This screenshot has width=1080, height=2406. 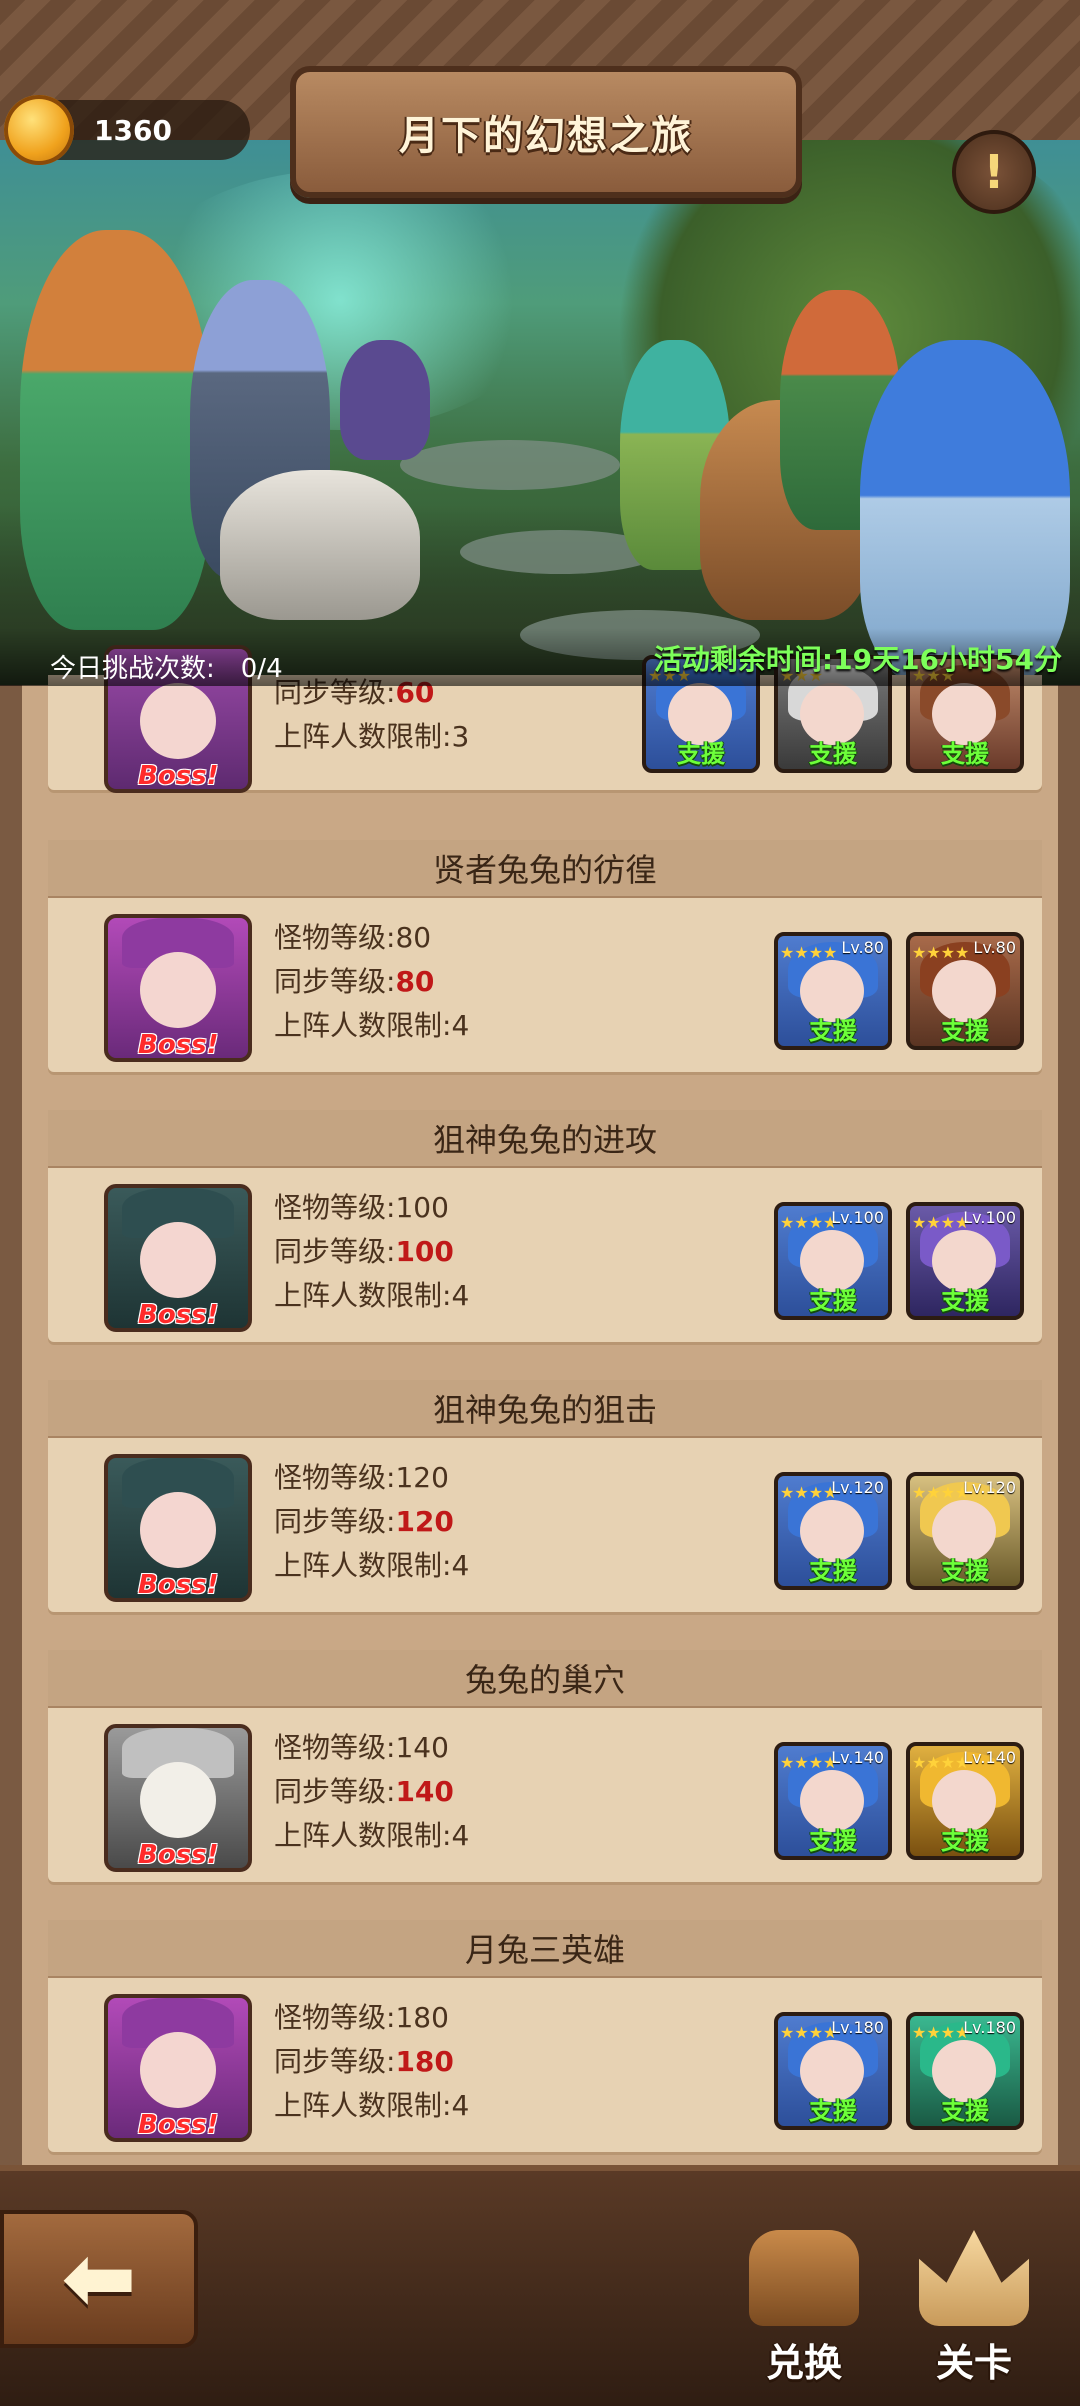 I want to click on currency-display: 1360, so click(x=127, y=130).